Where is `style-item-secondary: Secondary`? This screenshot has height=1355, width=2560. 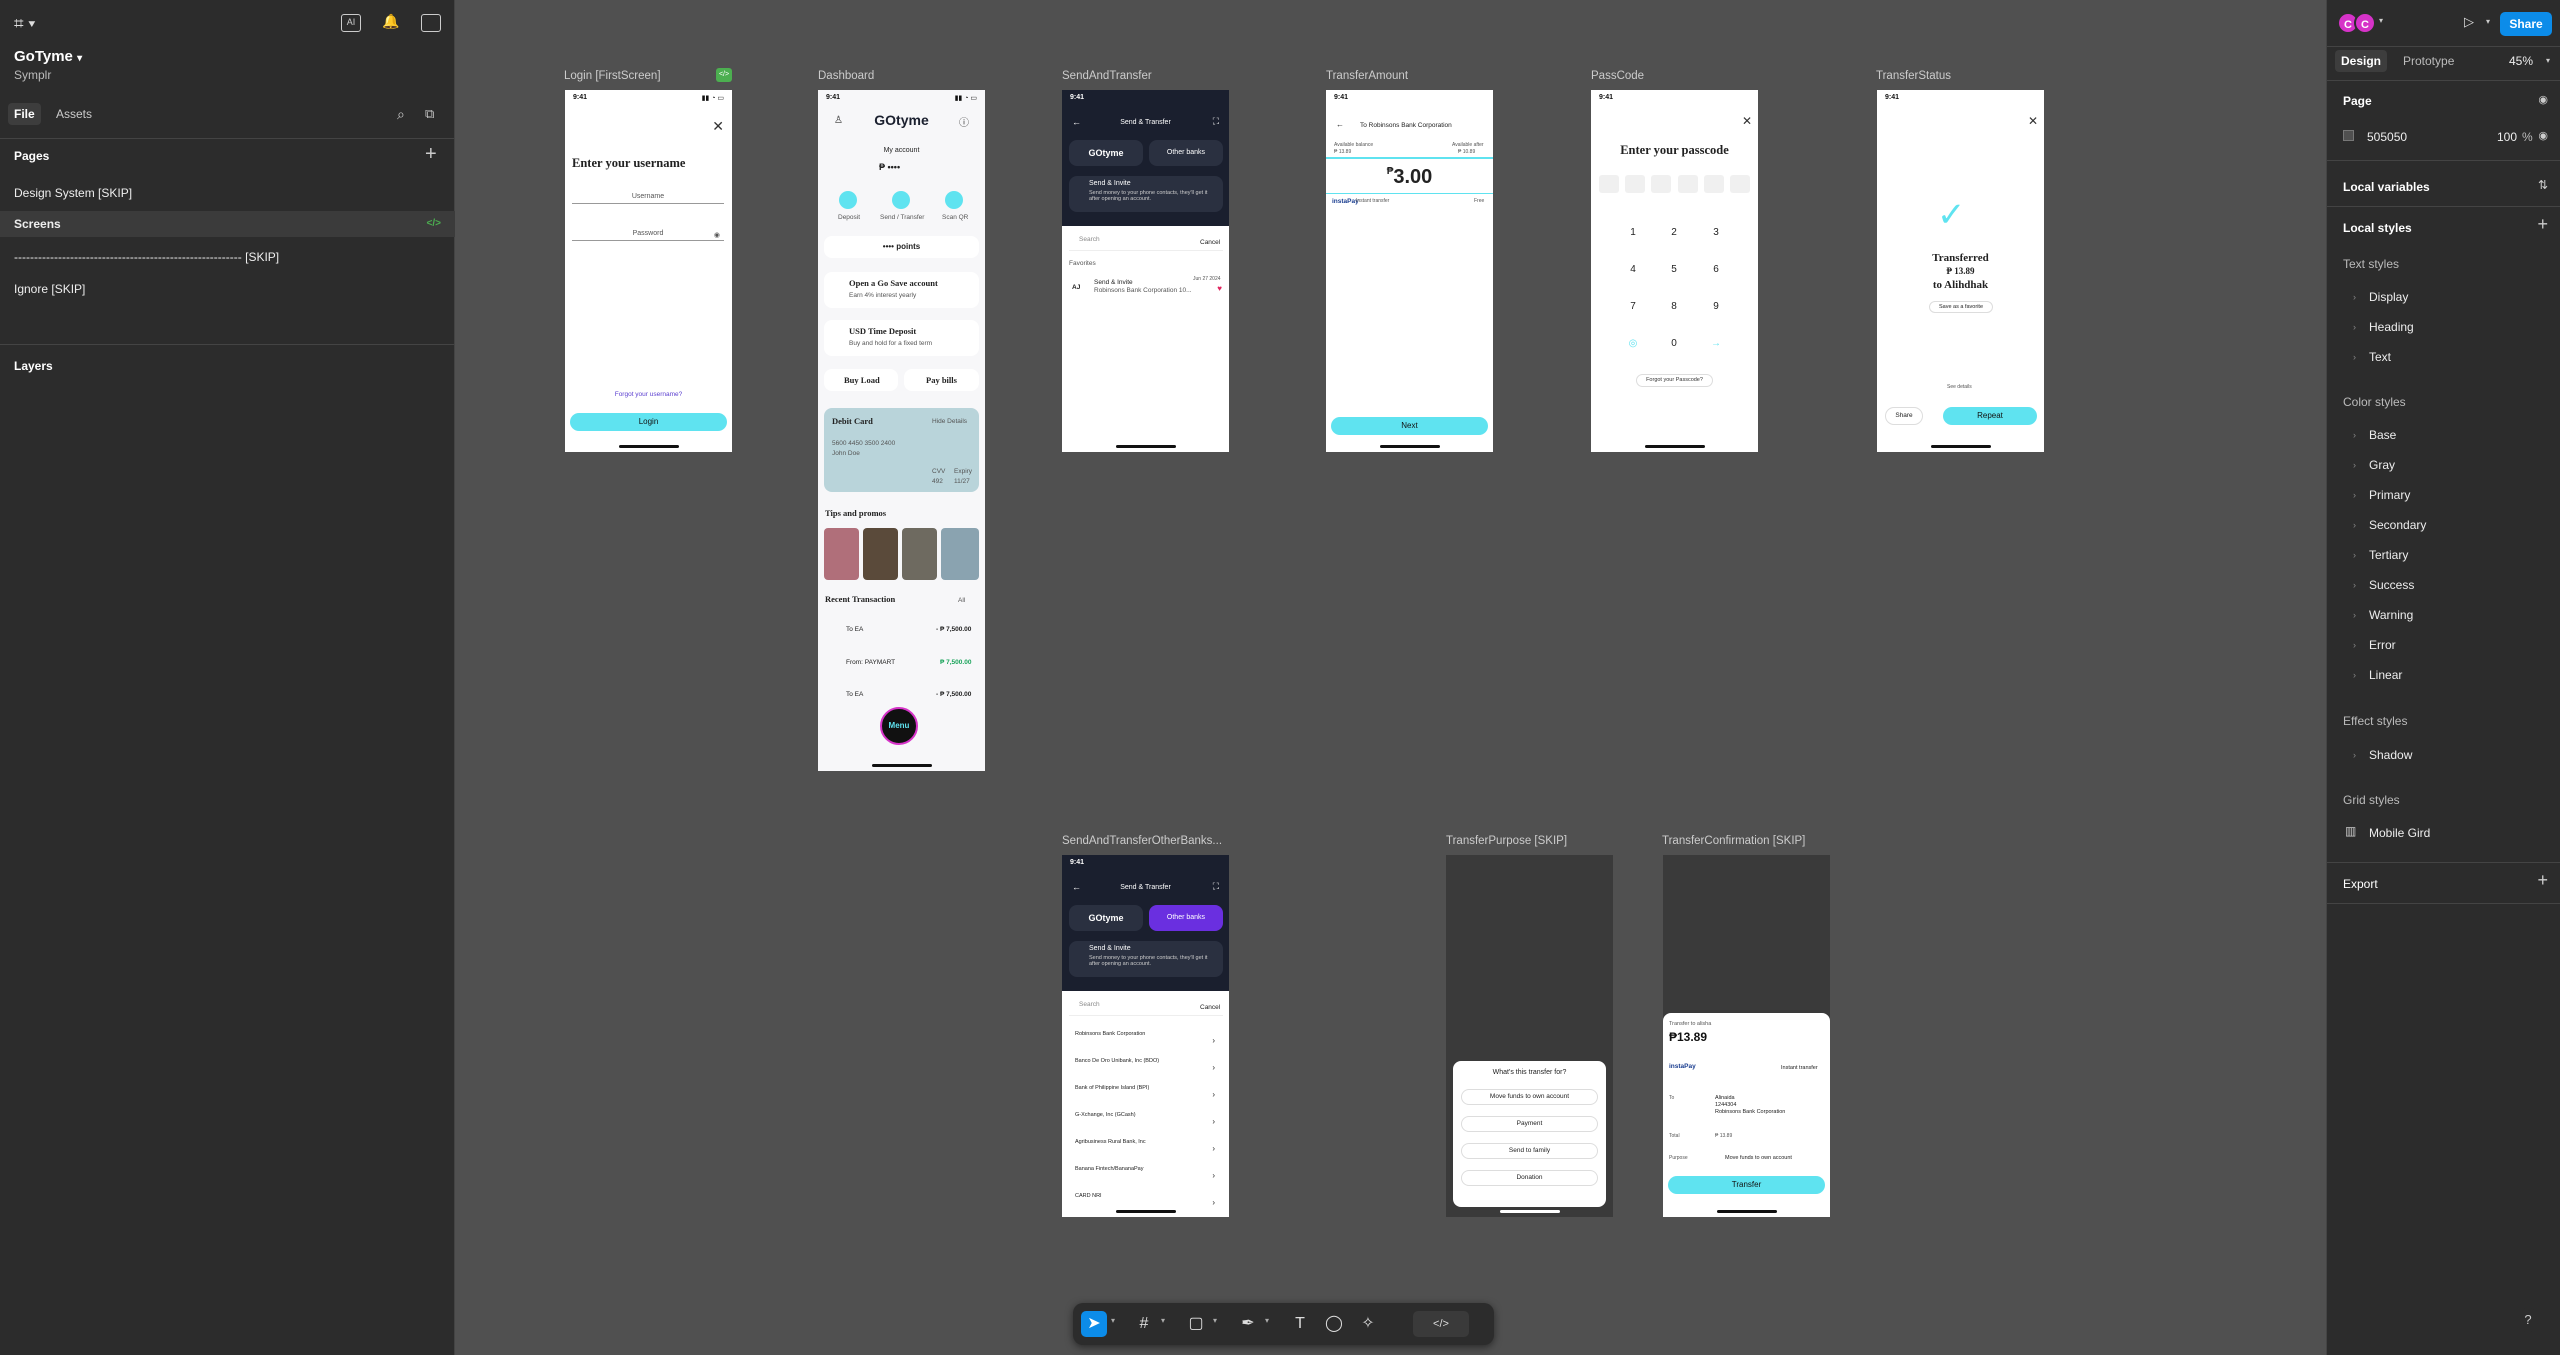
style-item-secondary: Secondary is located at coordinates (2397, 525).